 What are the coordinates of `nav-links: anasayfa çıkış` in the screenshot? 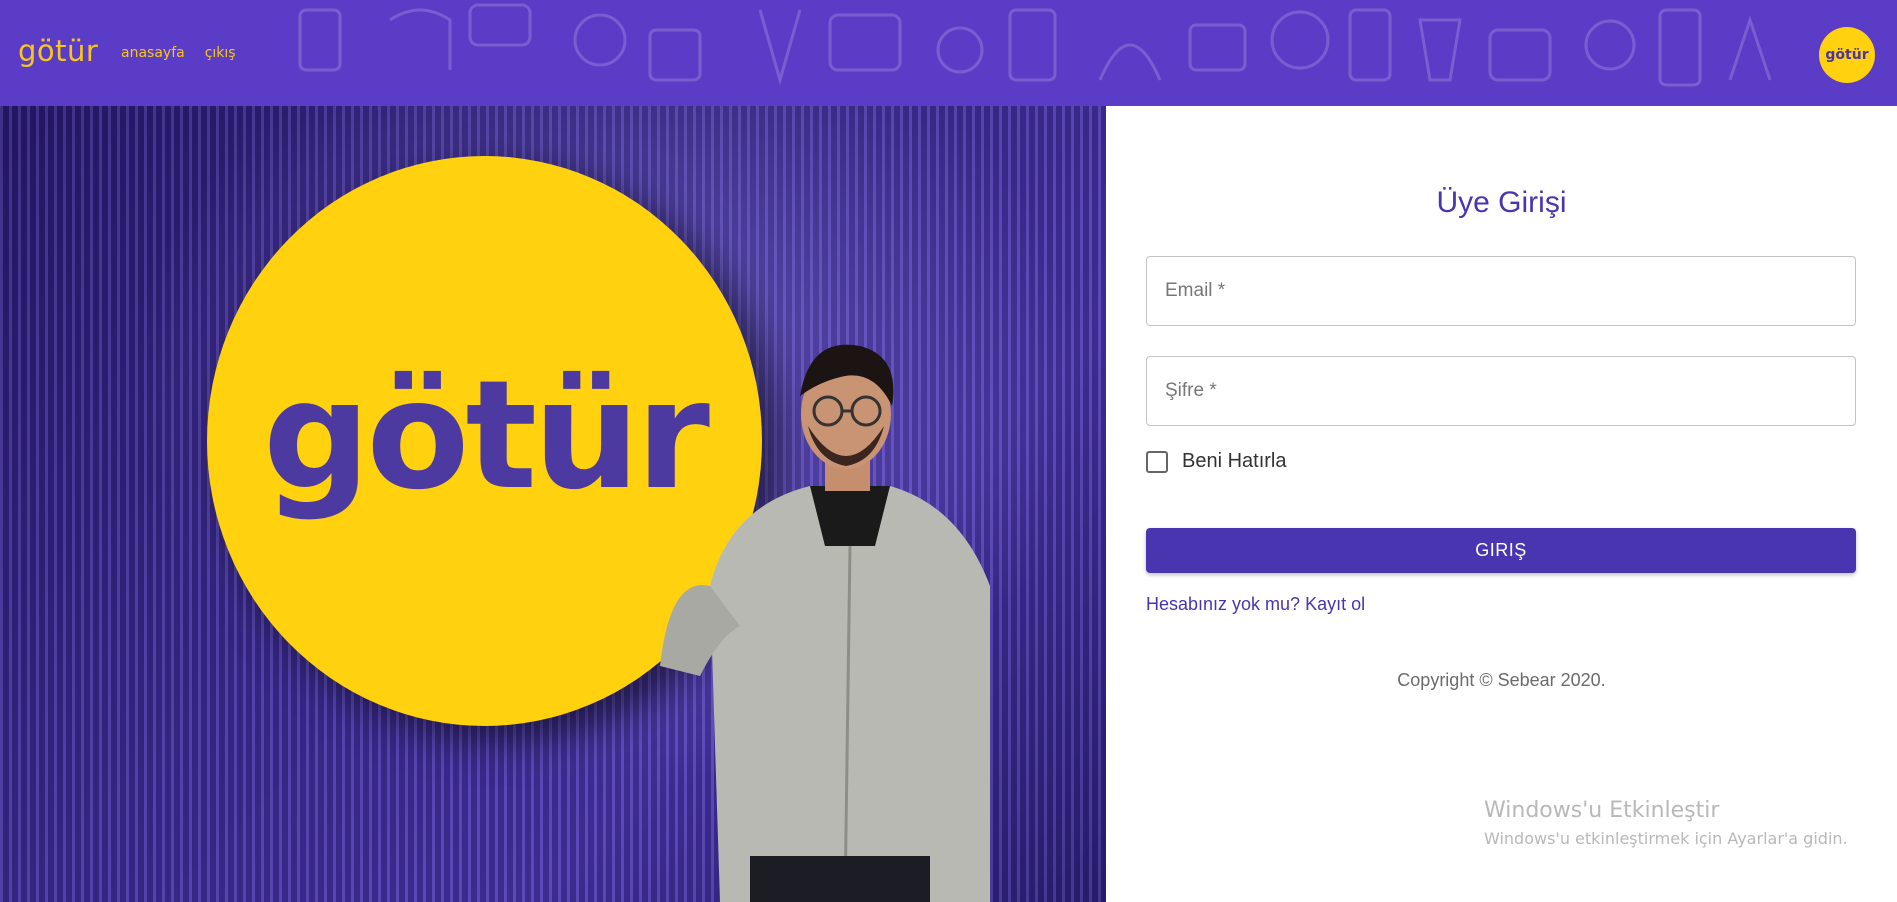 It's located at (178, 53).